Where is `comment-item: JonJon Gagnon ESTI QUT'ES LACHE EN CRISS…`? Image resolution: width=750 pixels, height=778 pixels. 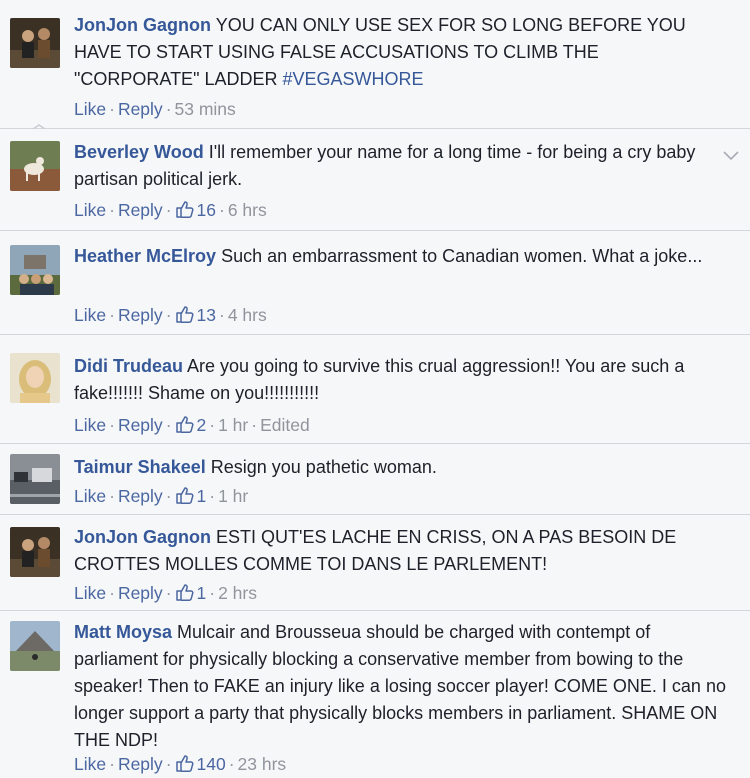 comment-item: JonJon Gagnon ESTI QUT'ES LACHE EN CRISS… is located at coordinates (375, 563).